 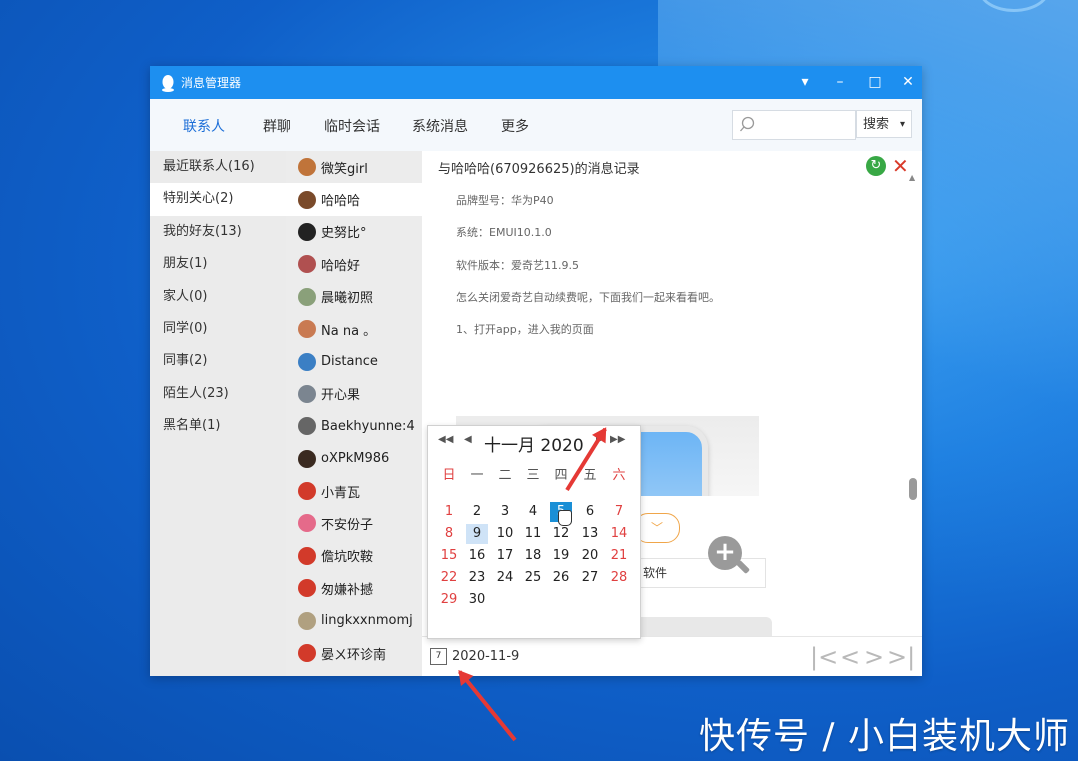 What do you see at coordinates (349, 331) in the screenshot?
I see `contact-name: Na na 。` at bounding box center [349, 331].